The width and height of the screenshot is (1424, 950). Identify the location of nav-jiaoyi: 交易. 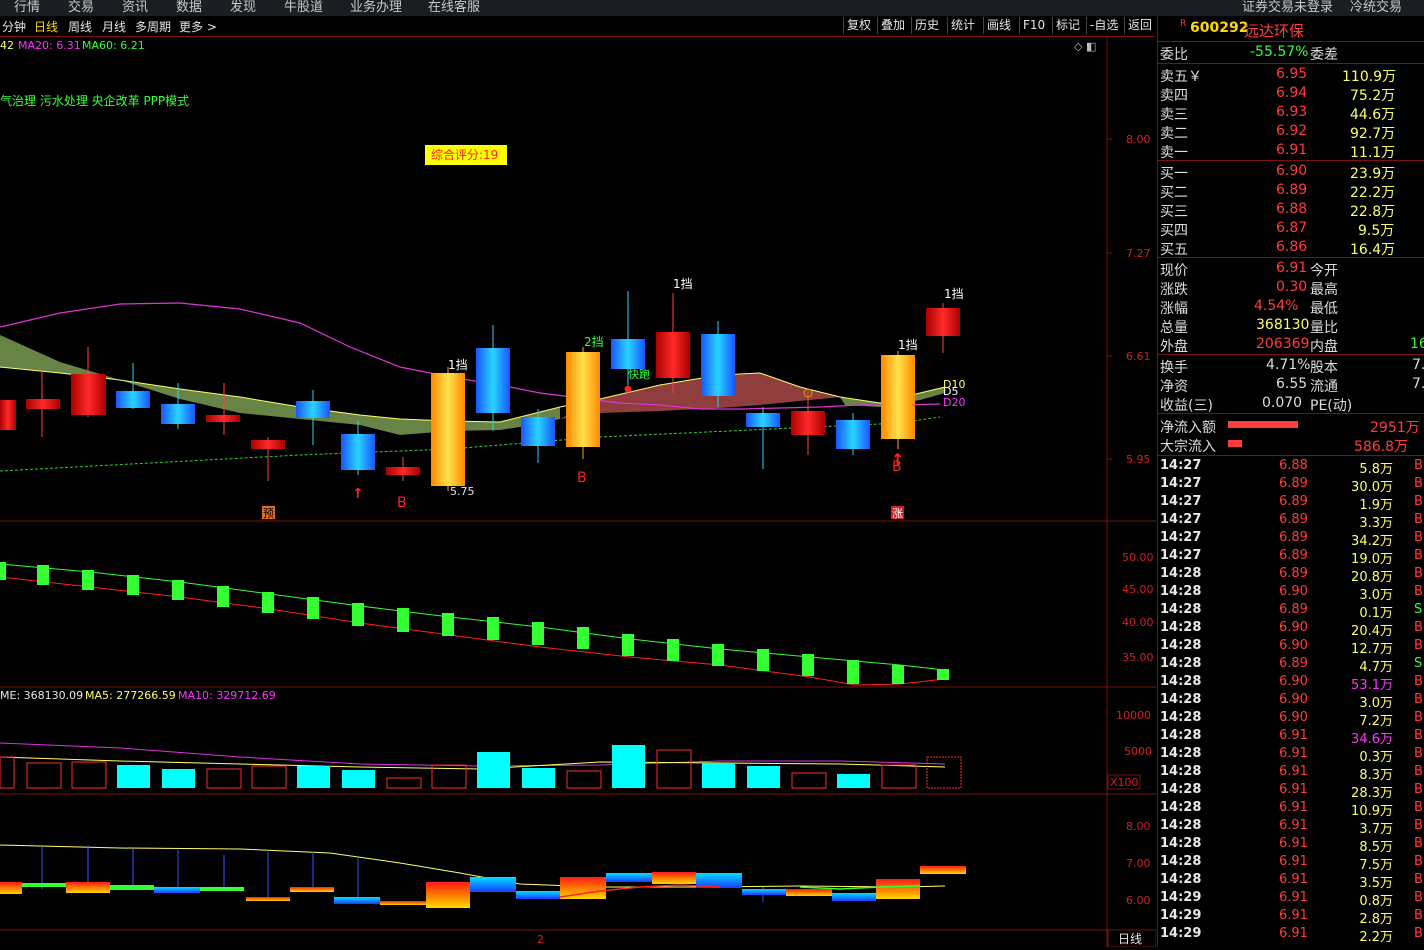
(81, 7).